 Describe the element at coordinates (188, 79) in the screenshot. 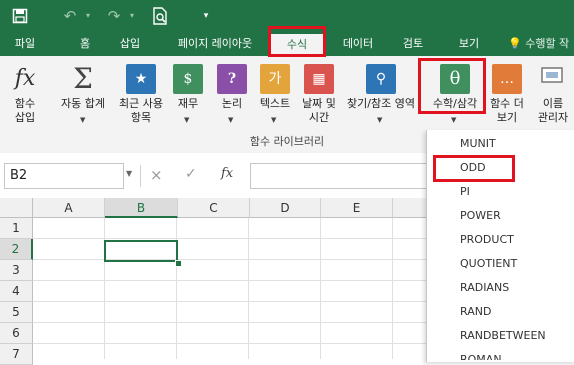

I see `finance-book-icon: $` at that location.